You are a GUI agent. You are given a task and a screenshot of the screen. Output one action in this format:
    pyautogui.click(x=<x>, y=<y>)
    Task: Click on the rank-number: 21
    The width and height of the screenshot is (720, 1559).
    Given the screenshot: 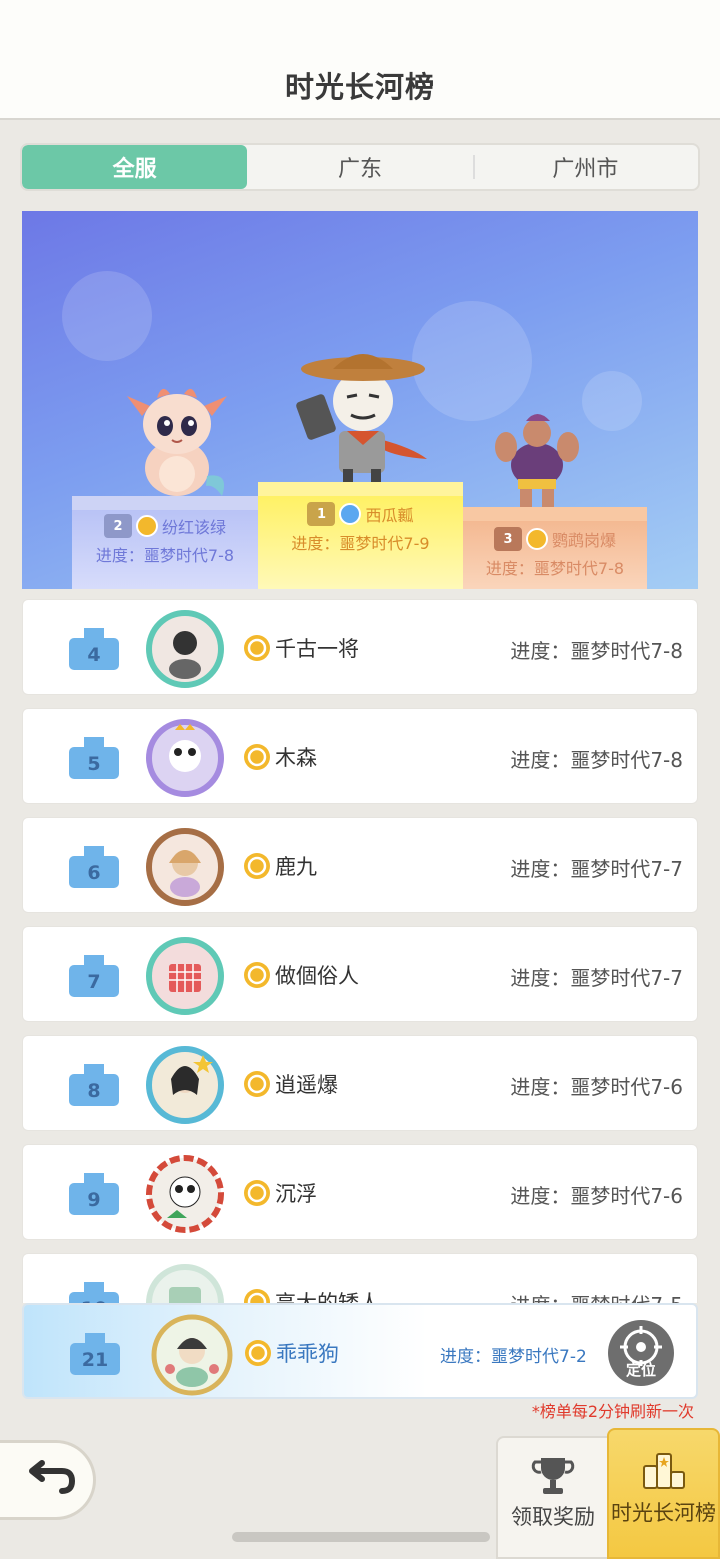 What is the action you would take?
    pyautogui.click(x=95, y=1360)
    